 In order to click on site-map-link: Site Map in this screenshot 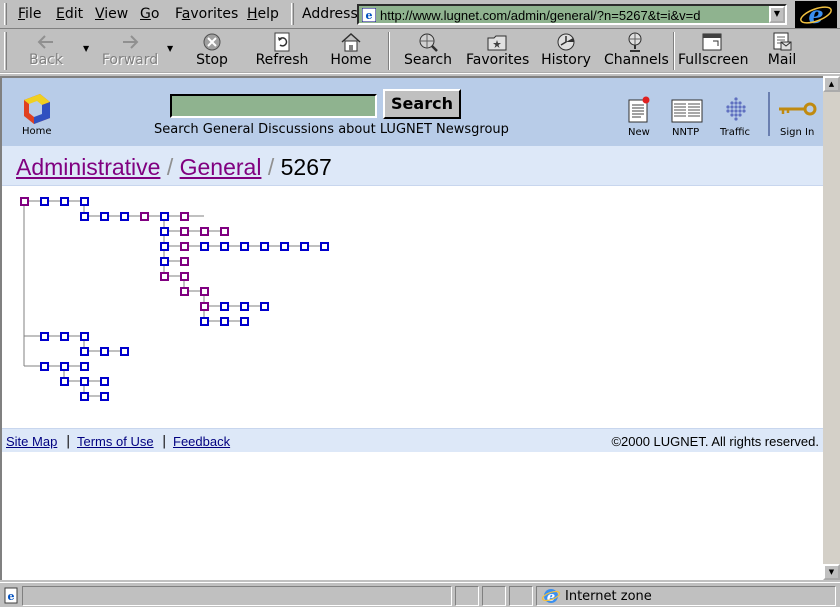, I will do `click(31, 441)`.